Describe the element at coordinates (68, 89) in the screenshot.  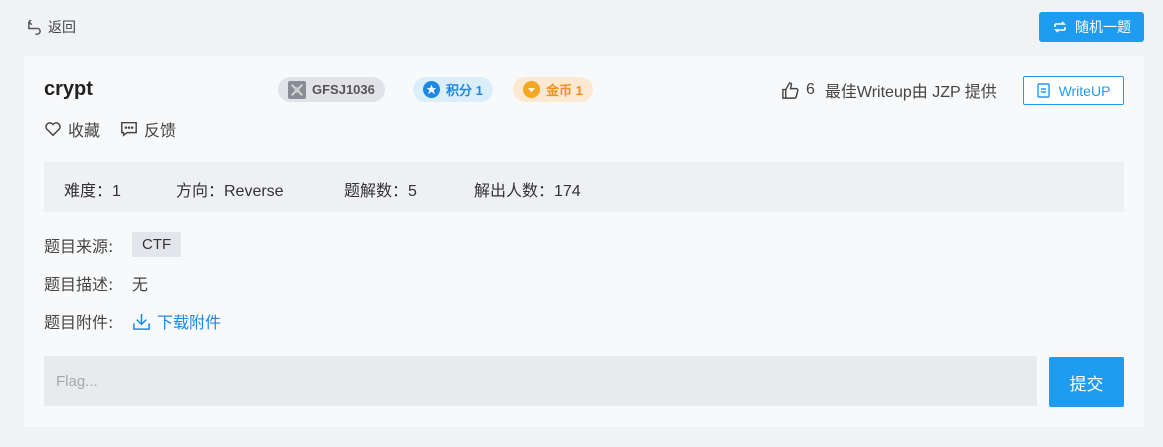
I see `challenge-title: crypt` at that location.